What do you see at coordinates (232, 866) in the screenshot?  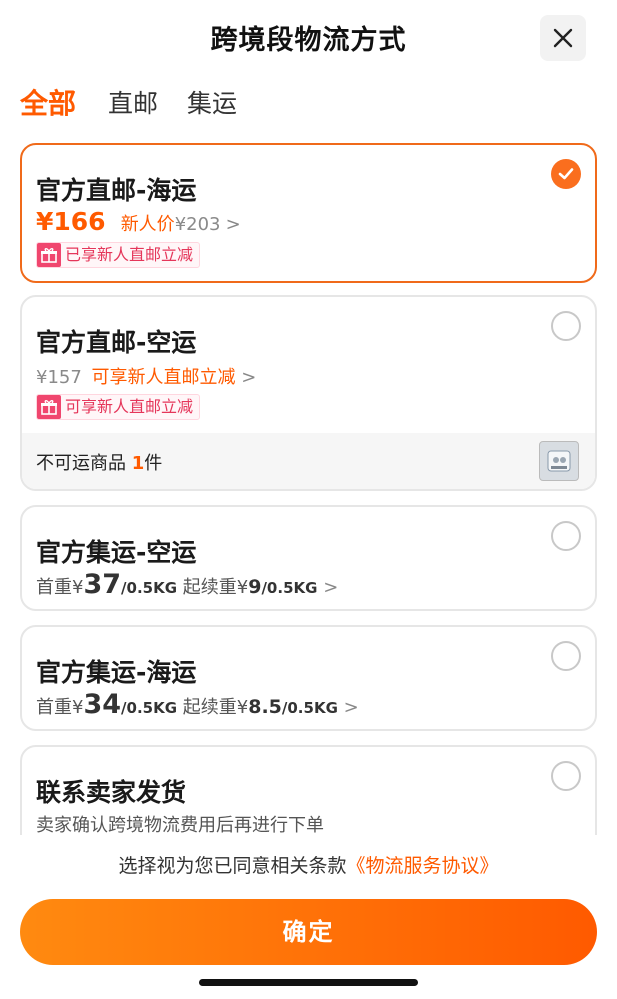 I see `agreement-label: 选择视为您已同意相关条款` at bounding box center [232, 866].